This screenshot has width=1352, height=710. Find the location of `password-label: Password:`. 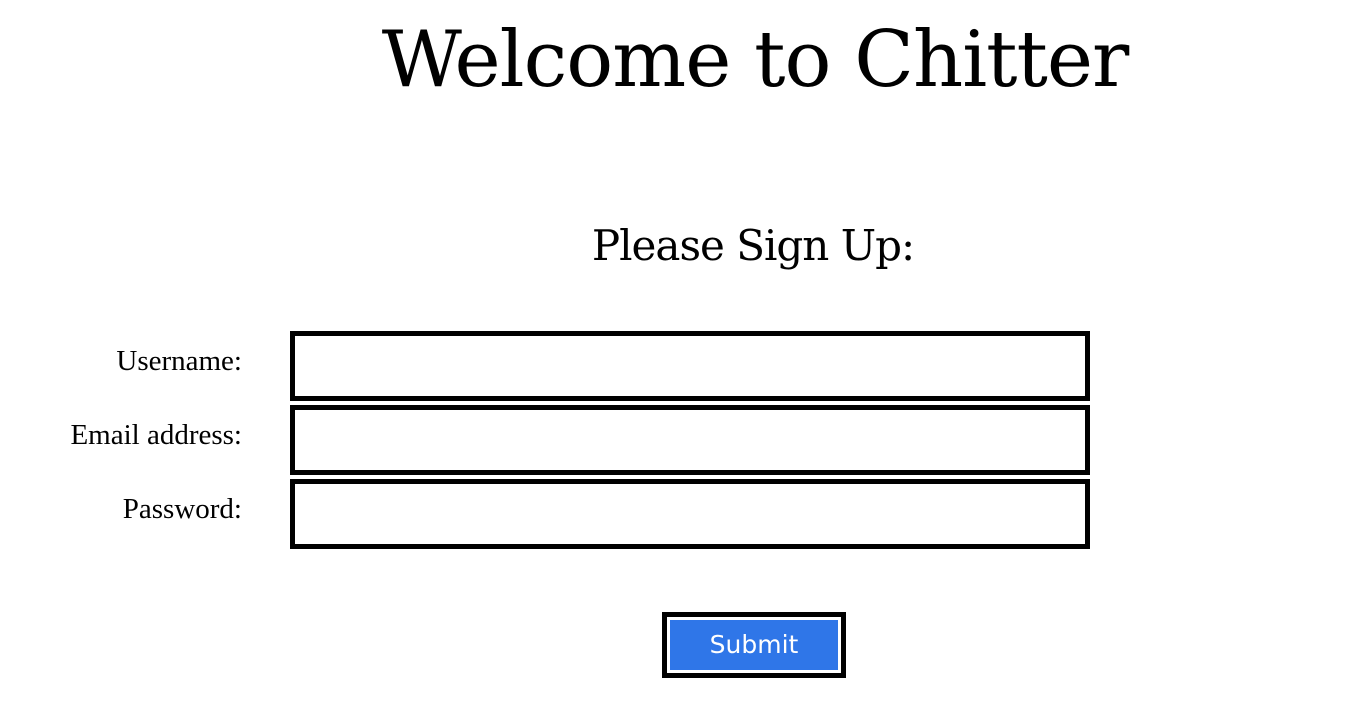

password-label: Password: is located at coordinates (182, 509).